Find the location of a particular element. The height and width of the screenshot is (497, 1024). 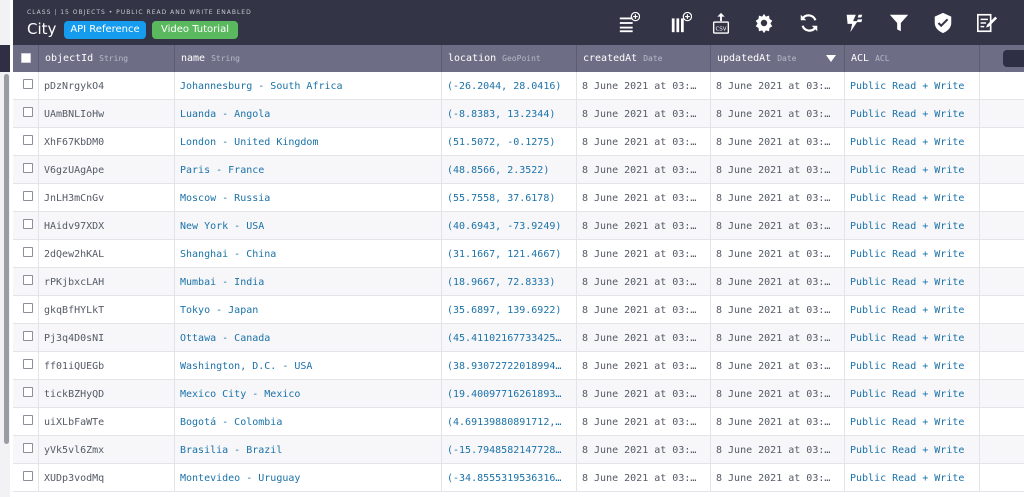

cell-objectid: yVk5vl6Zmx is located at coordinates (107, 450).